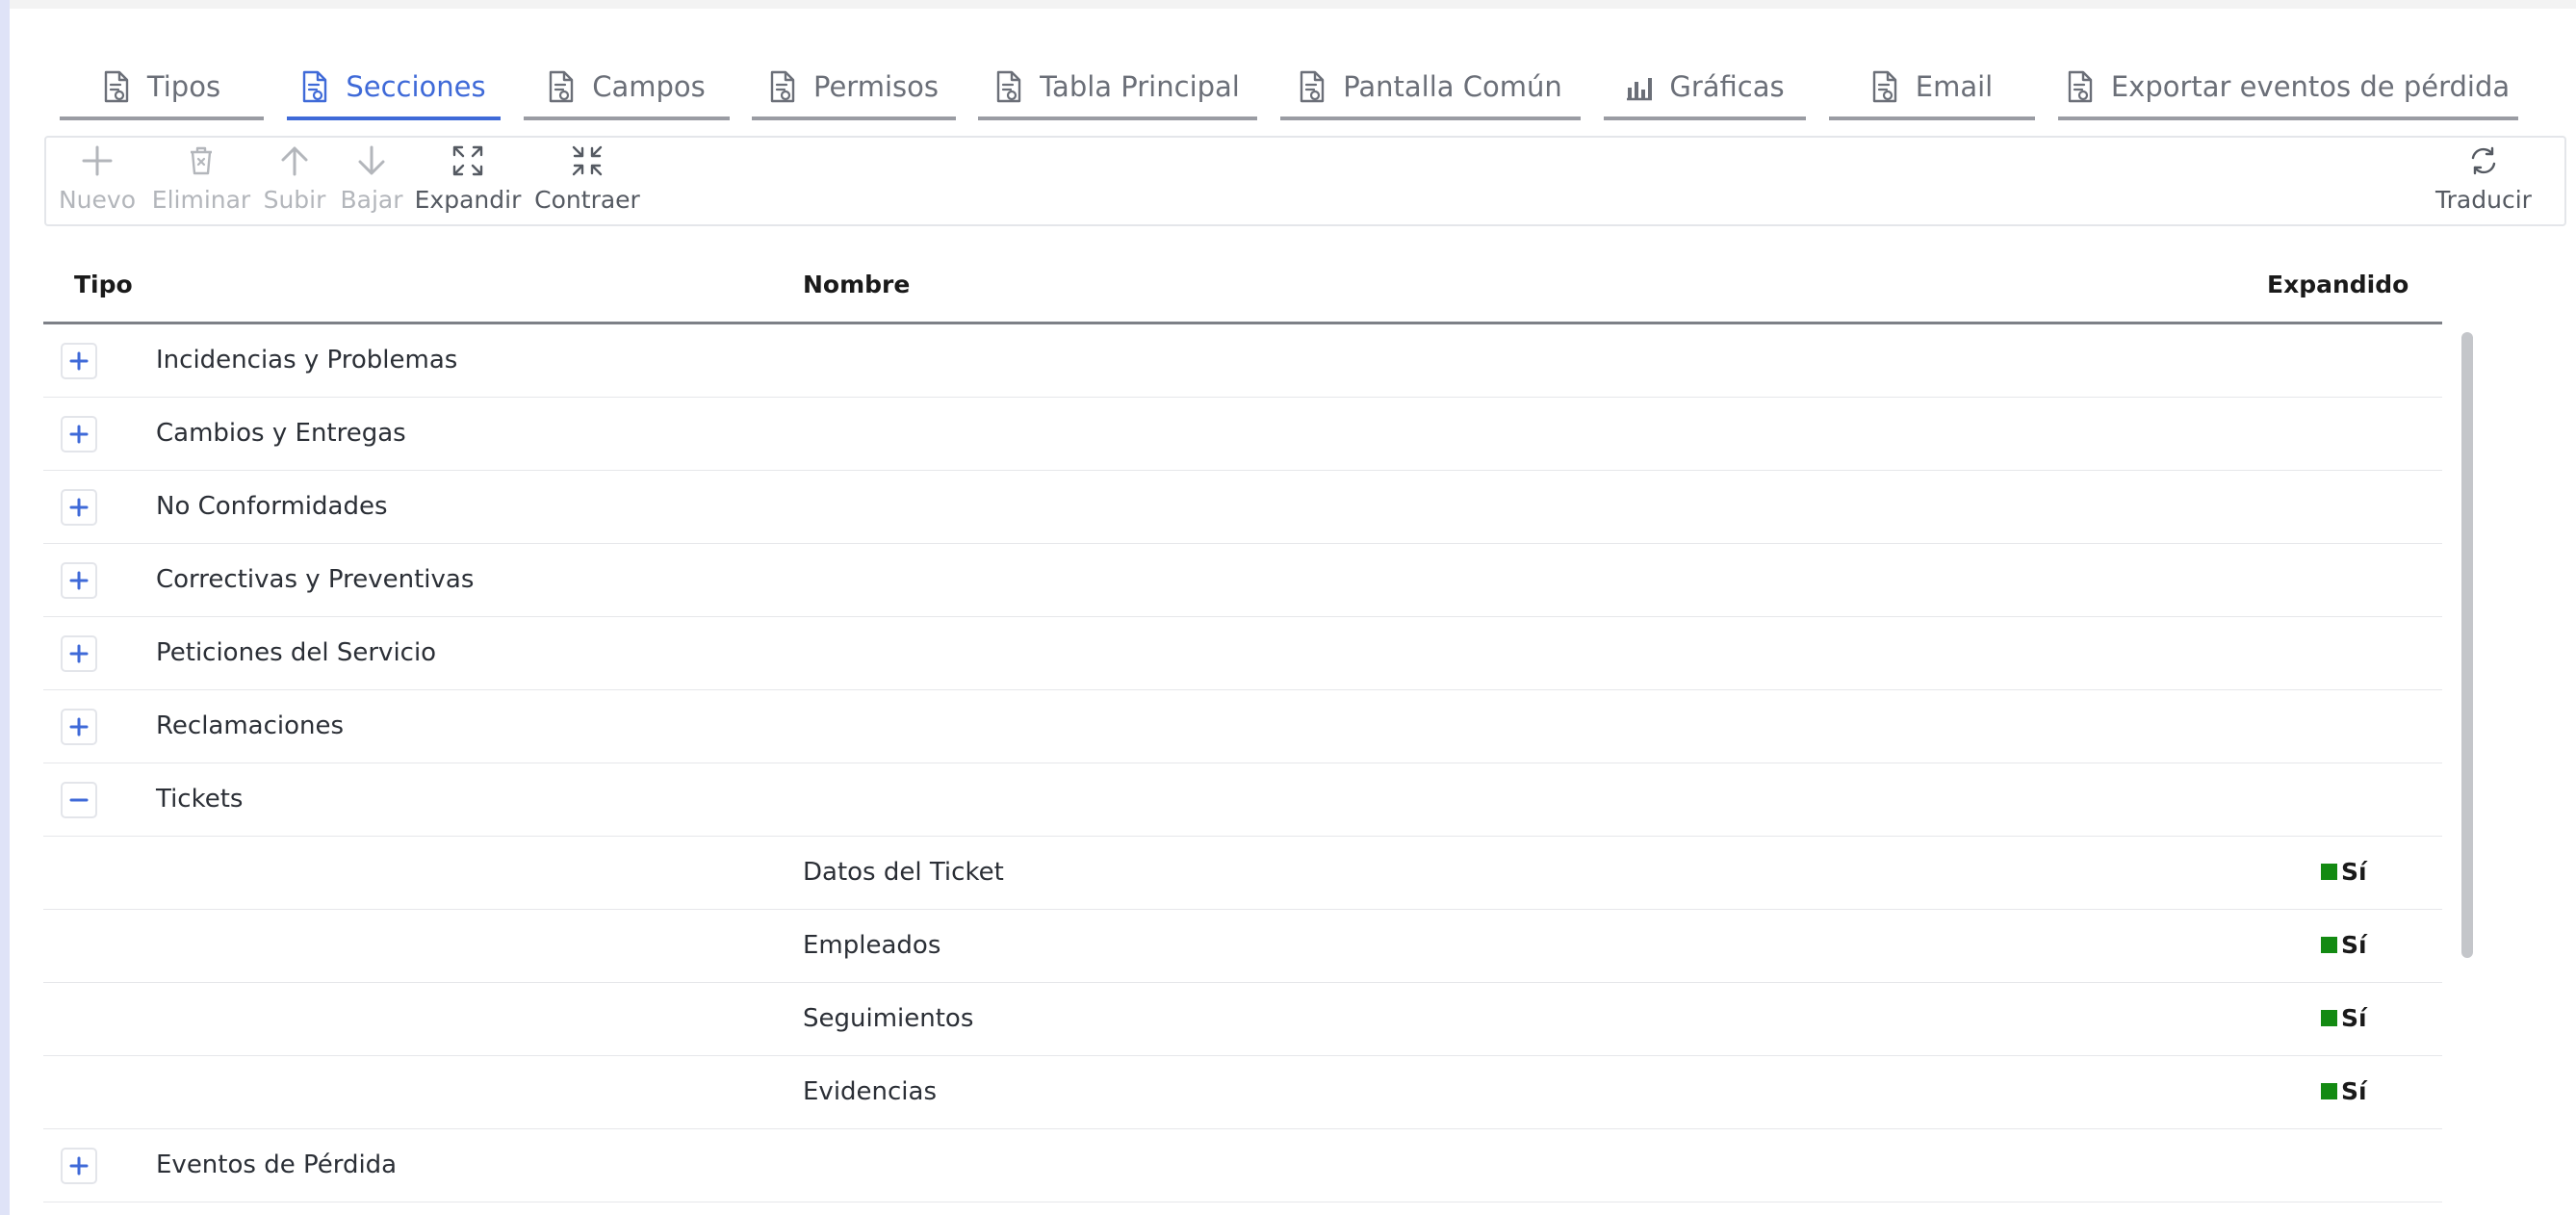 The image size is (2576, 1215). What do you see at coordinates (1243, 1092) in the screenshot?
I see `table-row: Evidencias Sí` at bounding box center [1243, 1092].